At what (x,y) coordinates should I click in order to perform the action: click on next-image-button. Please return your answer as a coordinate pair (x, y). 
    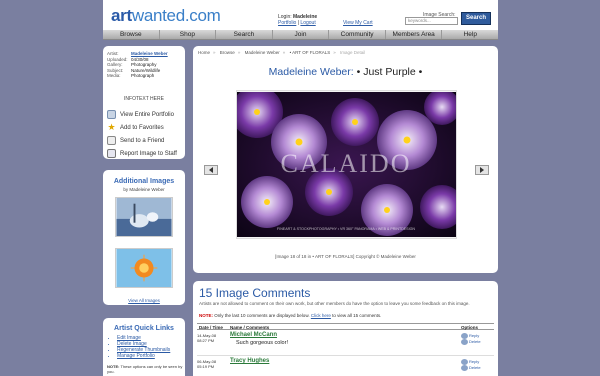
    Looking at the image, I should click on (482, 170).